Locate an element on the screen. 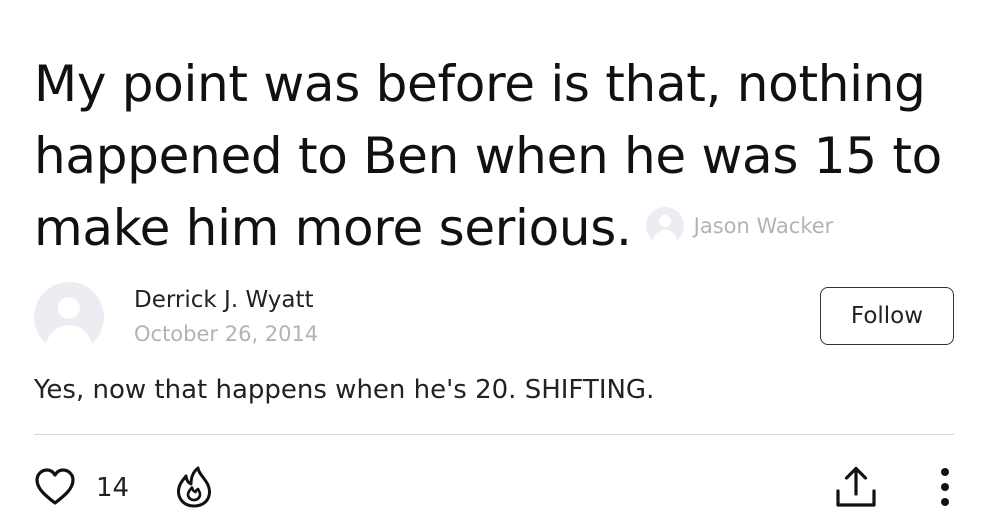 The image size is (988, 528). divider is located at coordinates (494, 434).